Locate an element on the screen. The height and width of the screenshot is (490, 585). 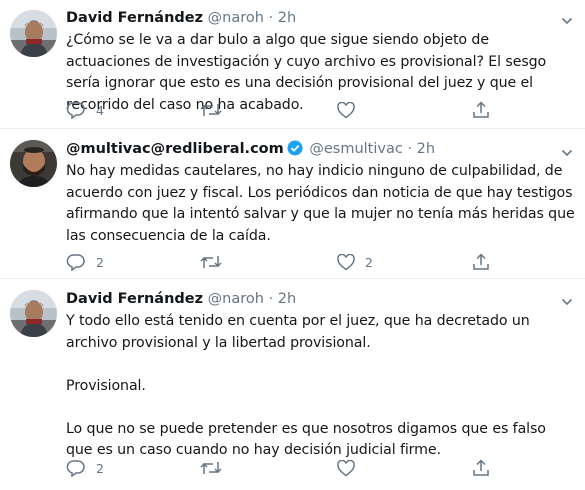
tweet-actions: 4 is located at coordinates (325, 110).